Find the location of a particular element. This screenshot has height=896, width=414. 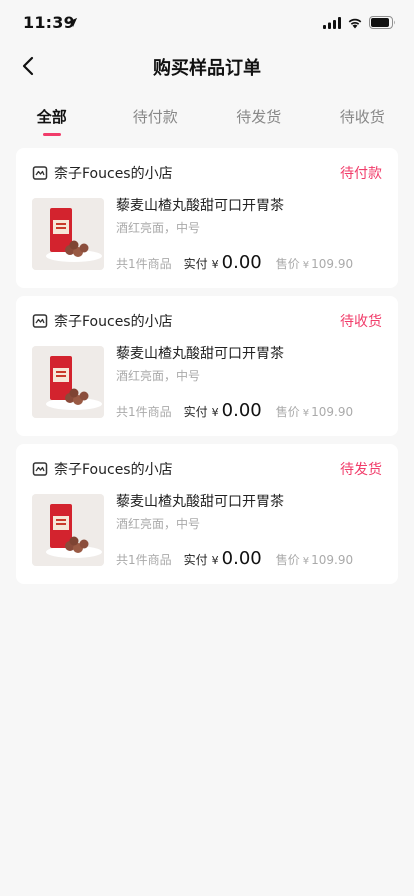

order-tabs: 全部 待付款 待发货 待收货 is located at coordinates (207, 120).